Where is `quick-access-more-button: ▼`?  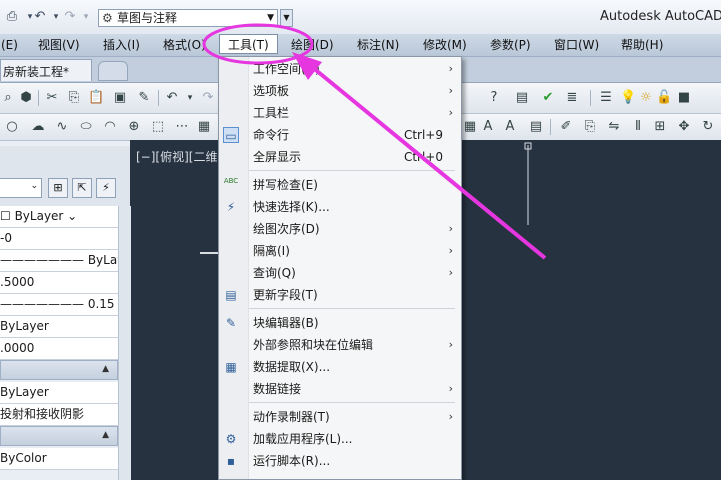 quick-access-more-button: ▼ is located at coordinates (286, 18).